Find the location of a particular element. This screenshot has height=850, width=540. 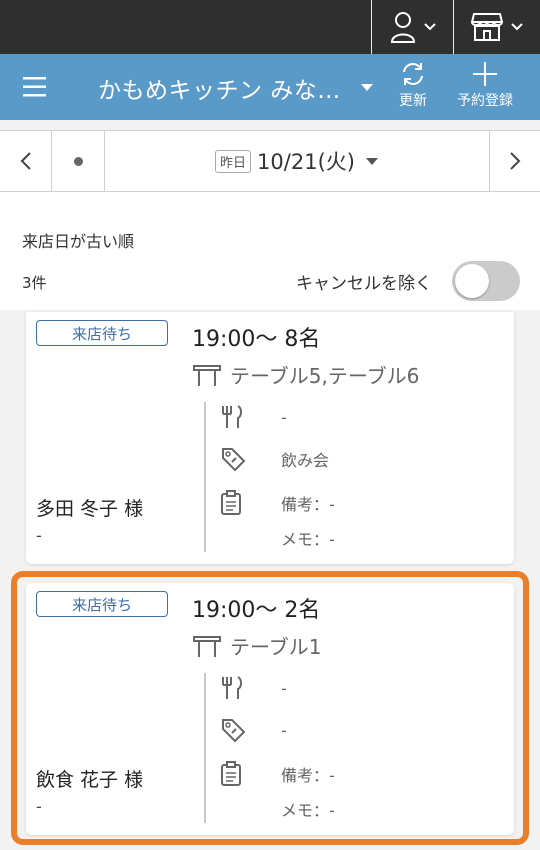

refresh-icon is located at coordinates (413, 74).